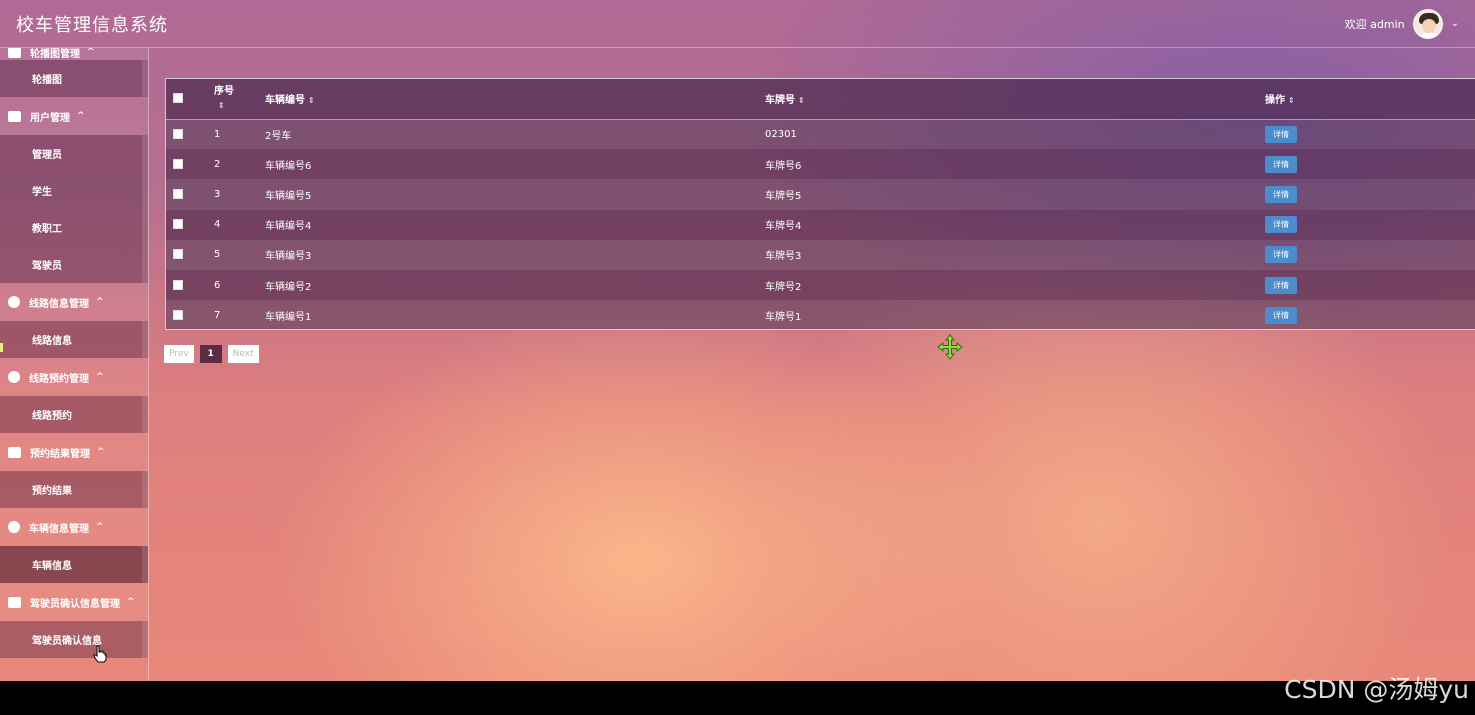 The image size is (1475, 715). I want to click on user-menu: 欢迎 admin ⌄, so click(1401, 23).